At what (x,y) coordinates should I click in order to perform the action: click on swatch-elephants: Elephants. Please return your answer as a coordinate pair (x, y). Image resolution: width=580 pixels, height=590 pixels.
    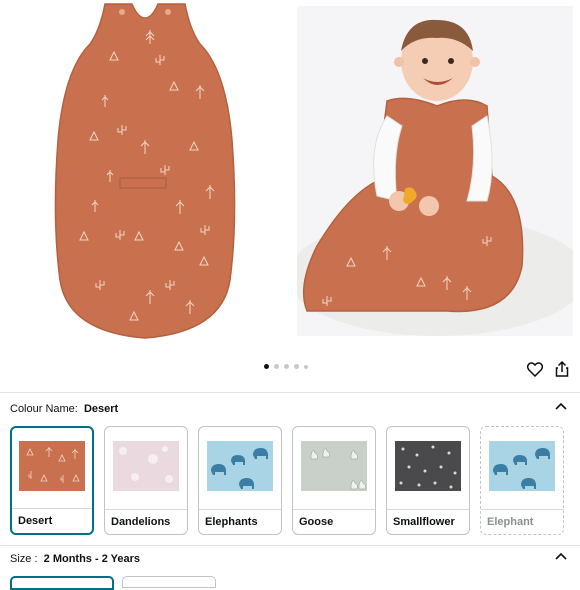
    Looking at the image, I should click on (240, 480).